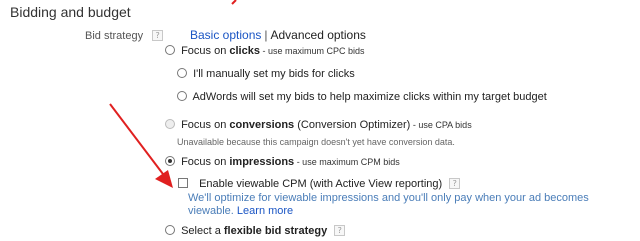 This screenshot has width=640, height=241. Describe the element at coordinates (244, 51) in the screenshot. I see `focus-clicks-keyword: clicks` at that location.